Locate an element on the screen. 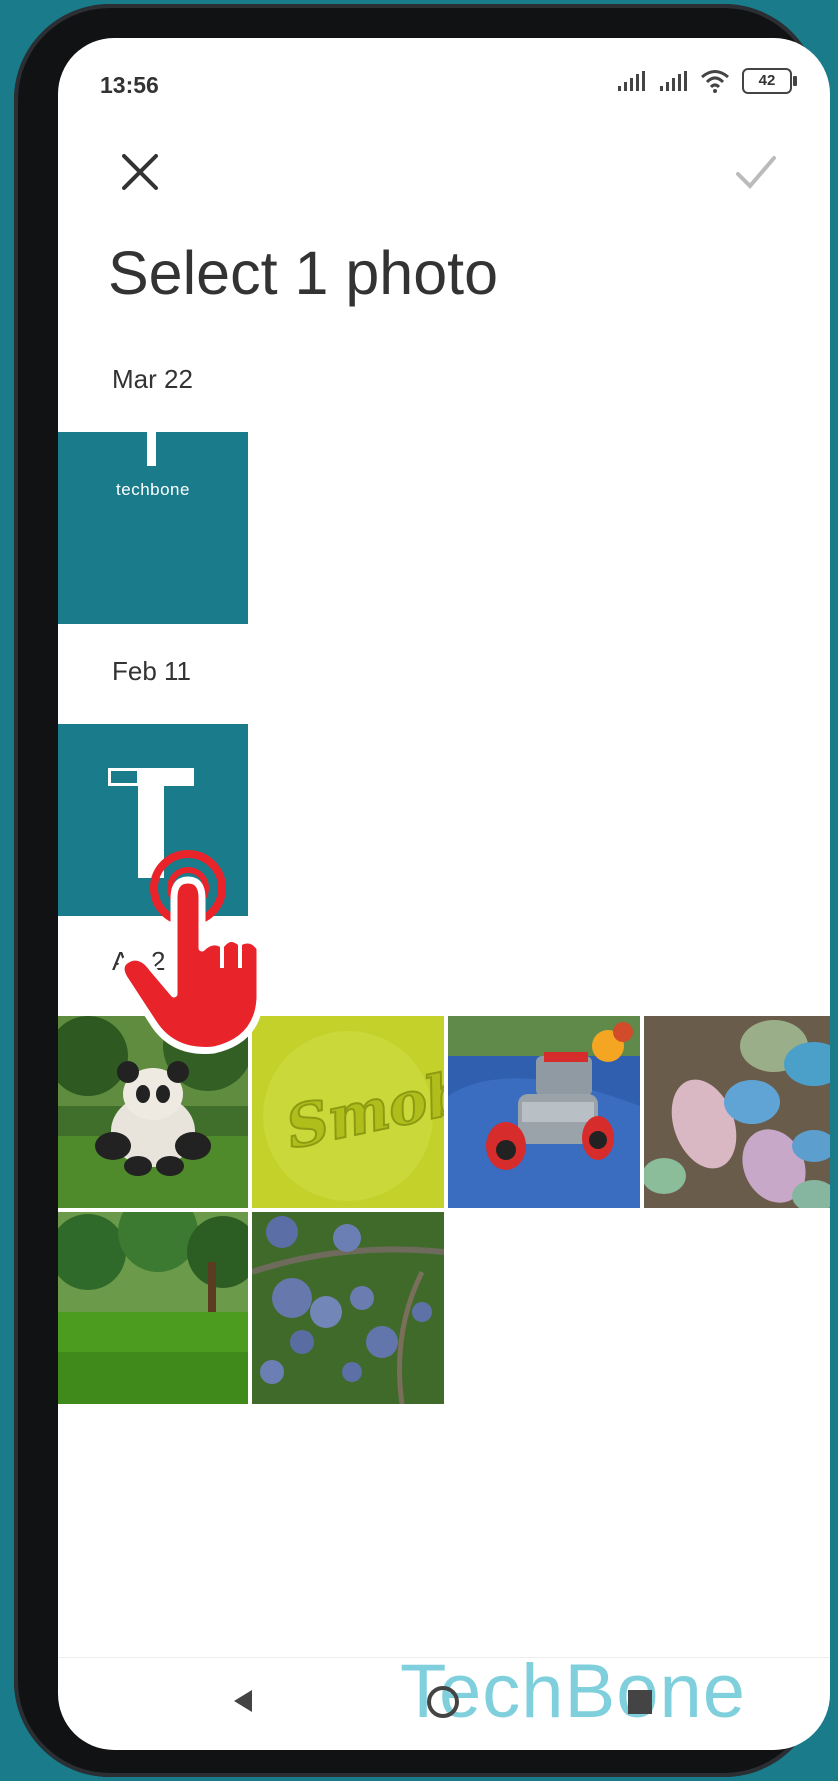 This screenshot has height=1781, width=838. battery-icon: 42 is located at coordinates (769, 81).